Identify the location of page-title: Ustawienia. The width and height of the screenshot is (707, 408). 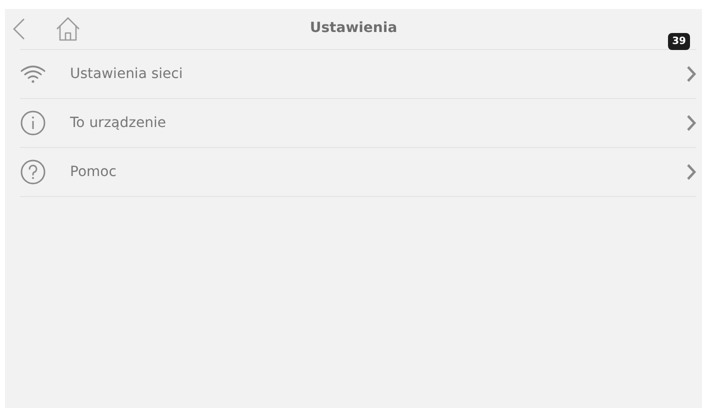
(354, 28).